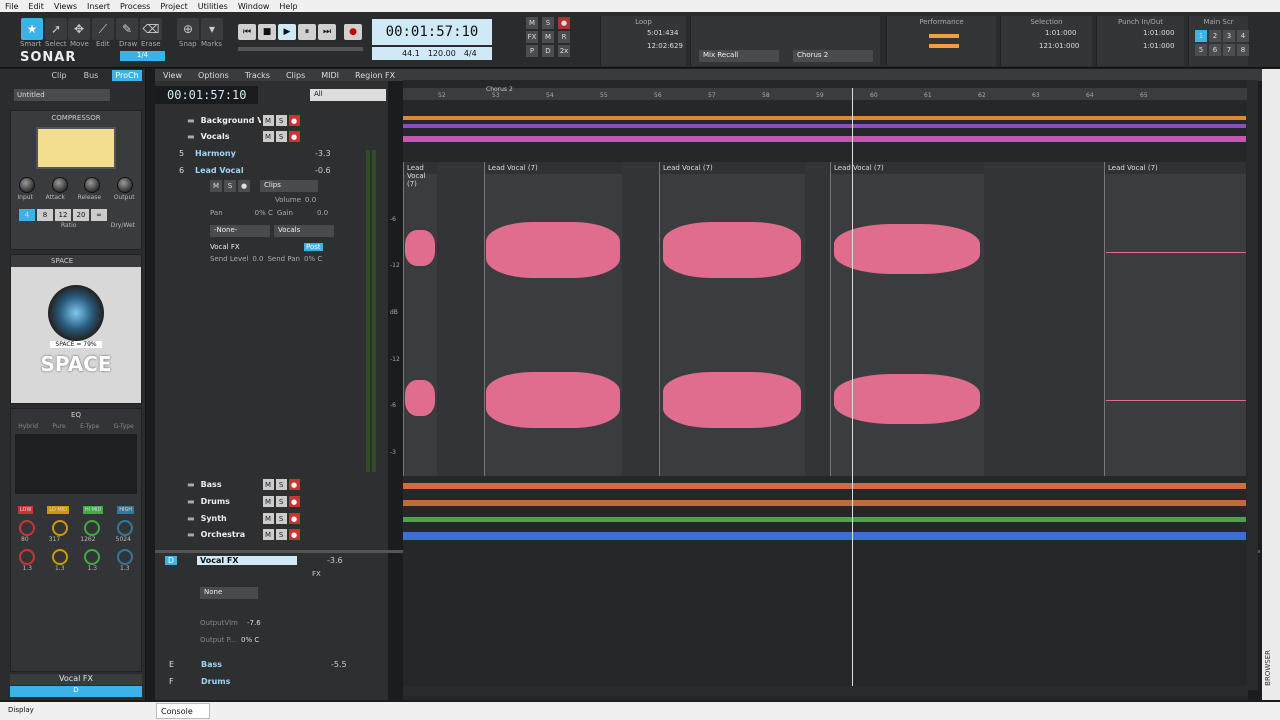 This screenshot has height=720, width=1280. I want to click on high-freq-knob, so click(124, 528).